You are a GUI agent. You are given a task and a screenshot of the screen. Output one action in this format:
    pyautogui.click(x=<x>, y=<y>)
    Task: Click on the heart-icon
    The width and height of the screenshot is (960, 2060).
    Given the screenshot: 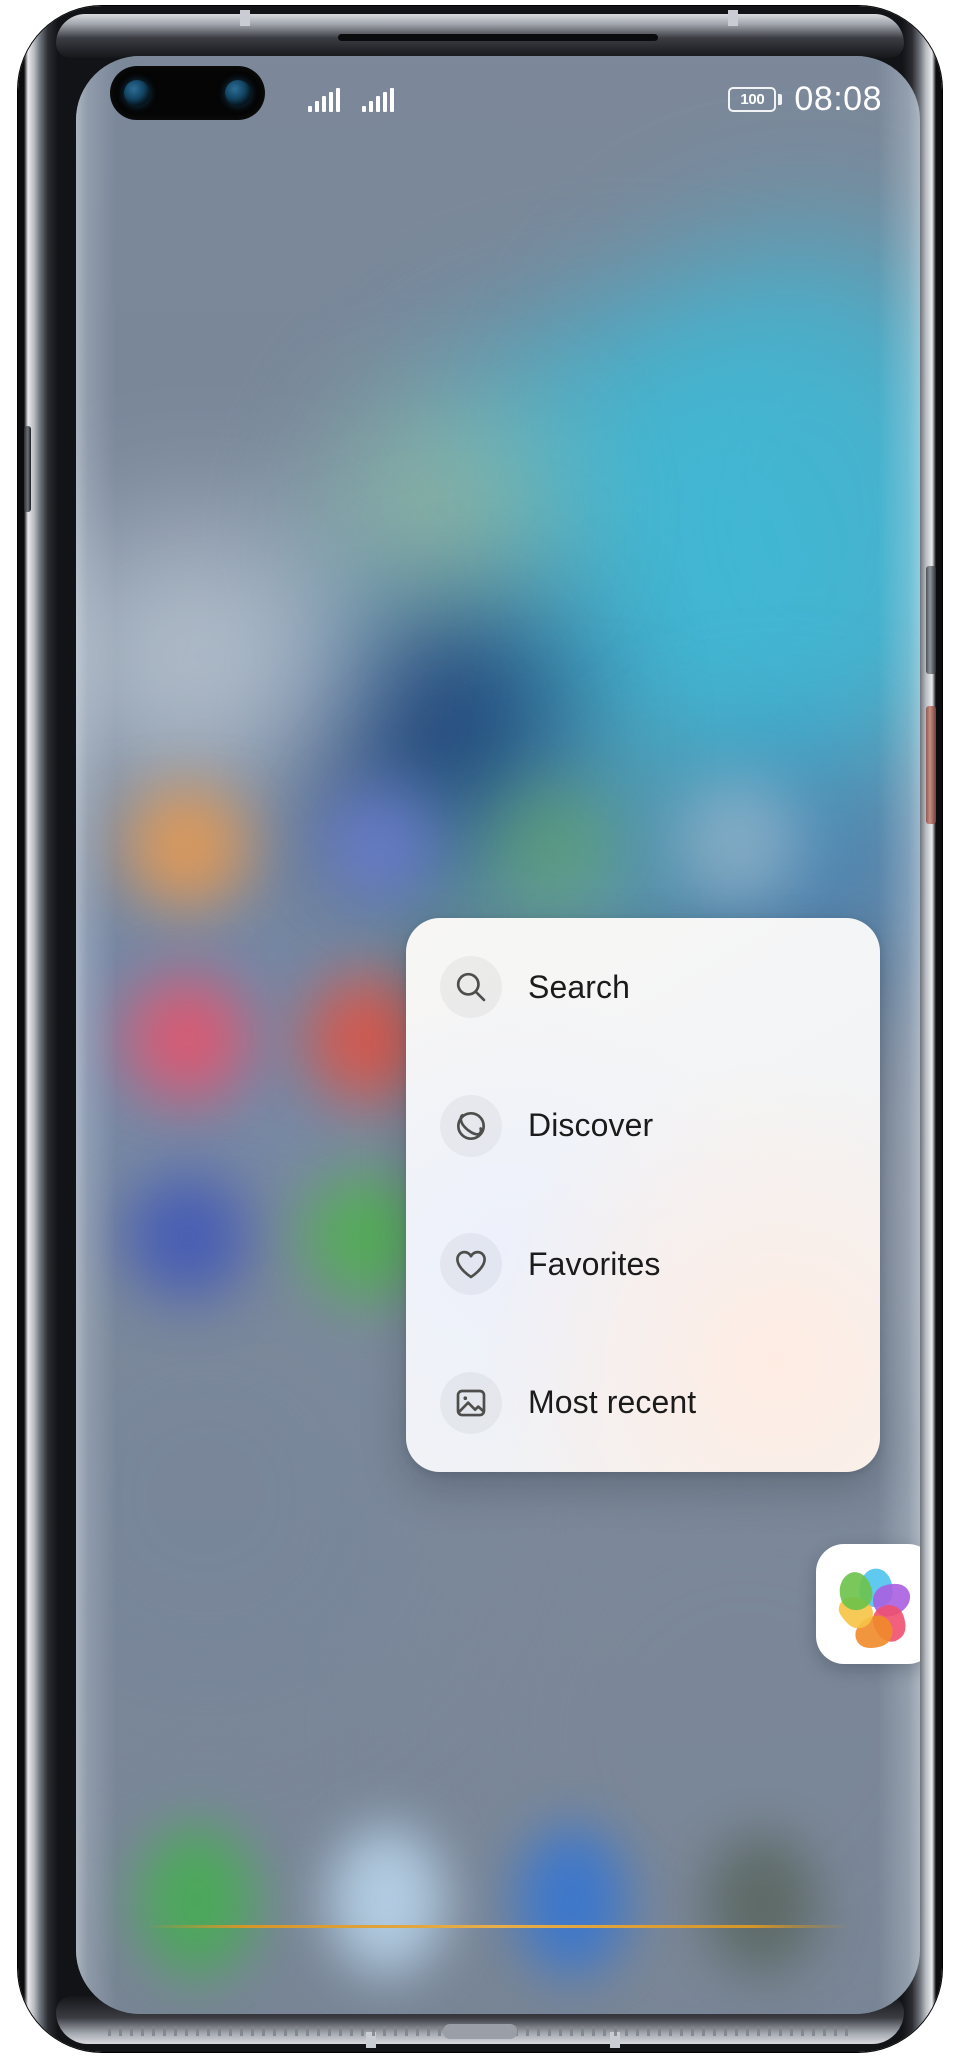 What is the action you would take?
    pyautogui.click(x=471, y=1264)
    